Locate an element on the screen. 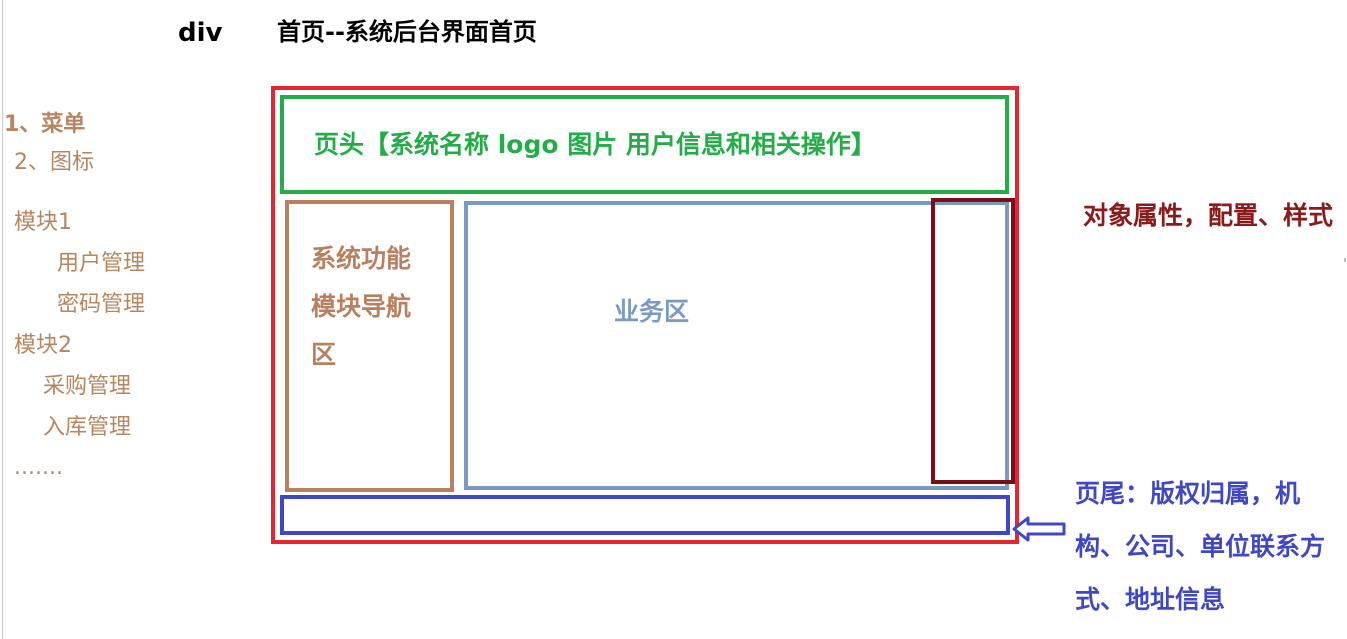  left-arrow-icon is located at coordinates (1039, 529).